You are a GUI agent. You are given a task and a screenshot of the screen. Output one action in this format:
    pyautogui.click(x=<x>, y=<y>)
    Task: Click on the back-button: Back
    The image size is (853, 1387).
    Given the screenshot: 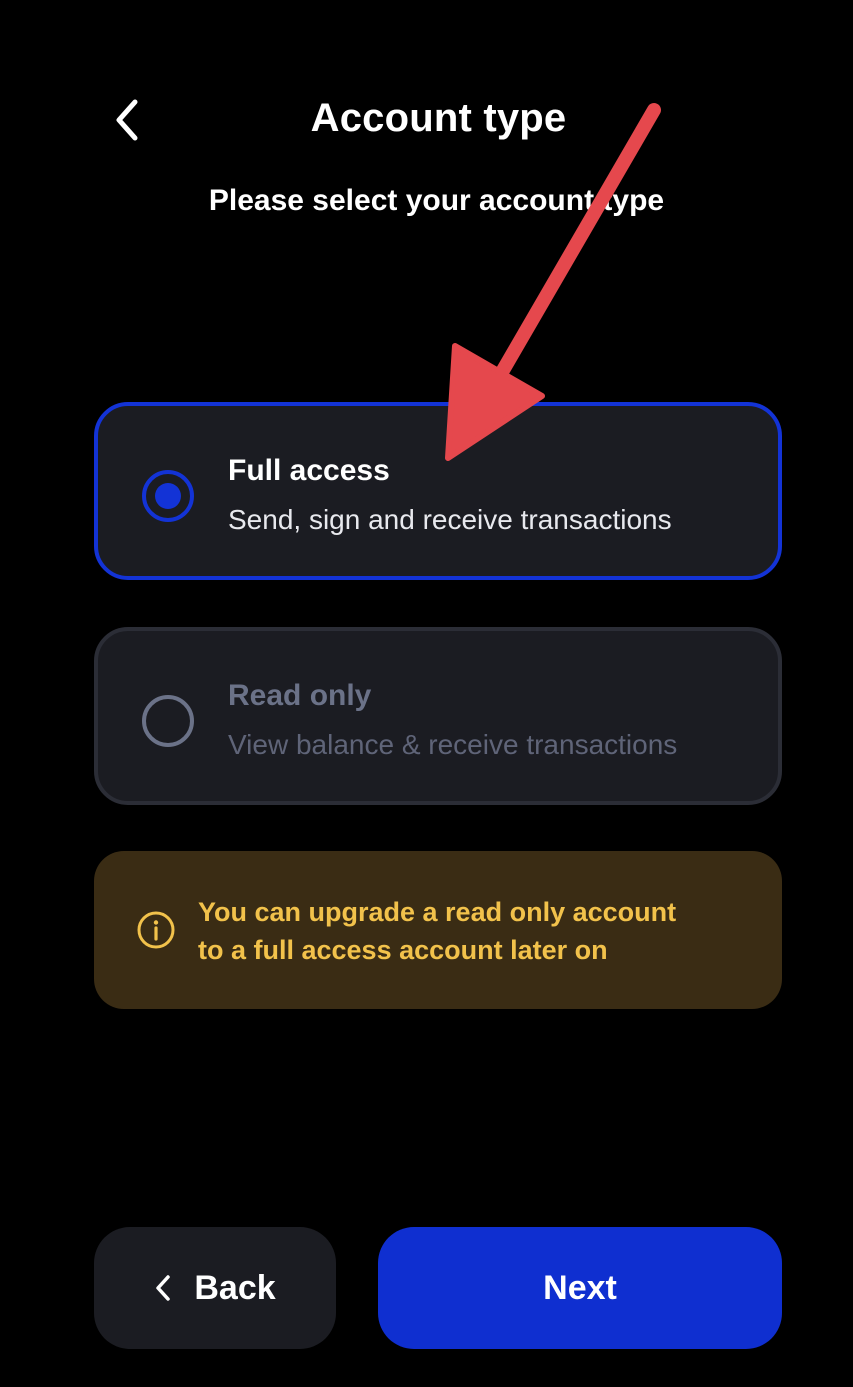 What is the action you would take?
    pyautogui.click(x=215, y=1288)
    